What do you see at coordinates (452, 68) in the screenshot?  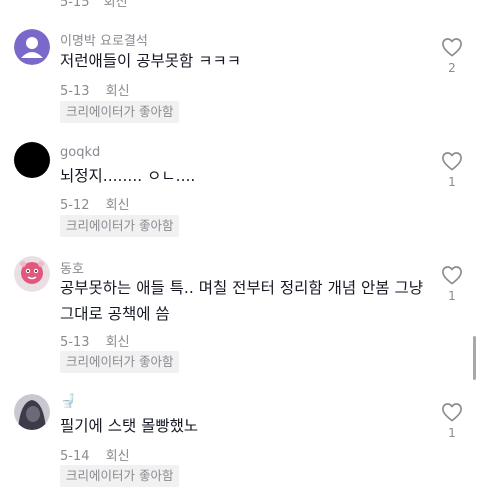 I see `like-count: 2` at bounding box center [452, 68].